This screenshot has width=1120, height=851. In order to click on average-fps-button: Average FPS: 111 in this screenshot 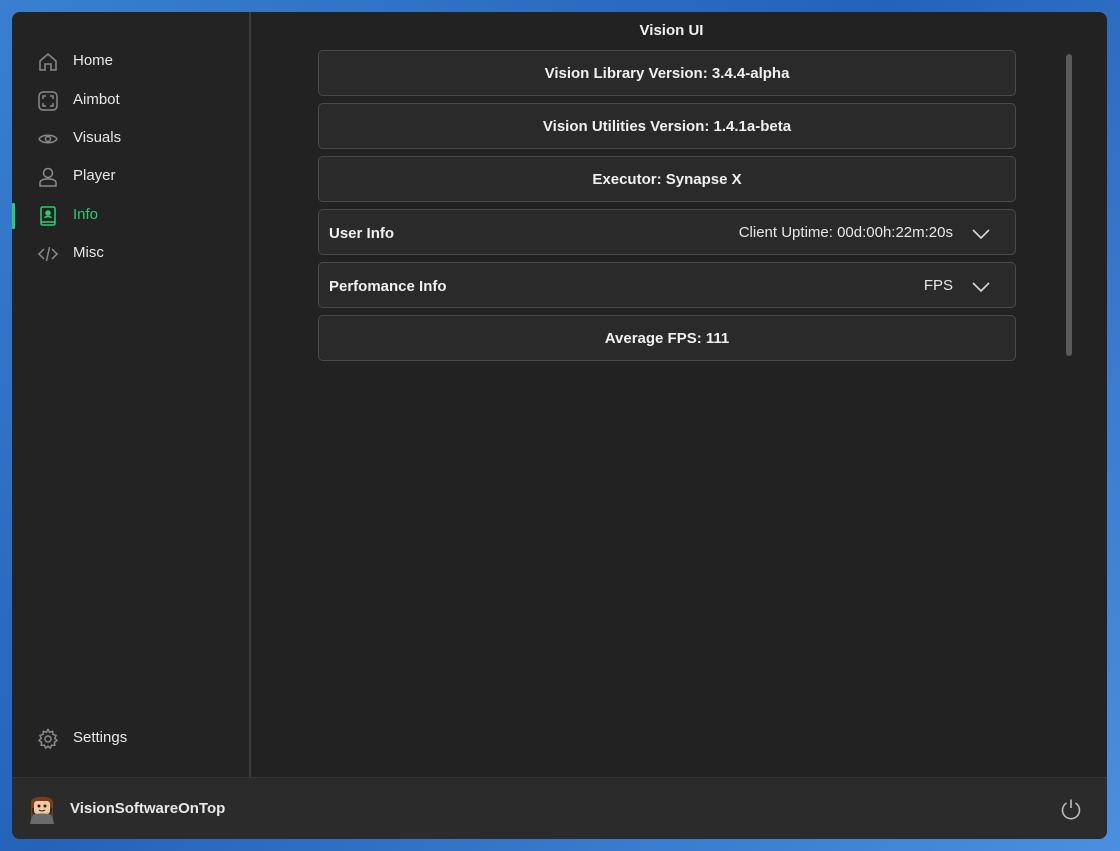, I will do `click(667, 338)`.